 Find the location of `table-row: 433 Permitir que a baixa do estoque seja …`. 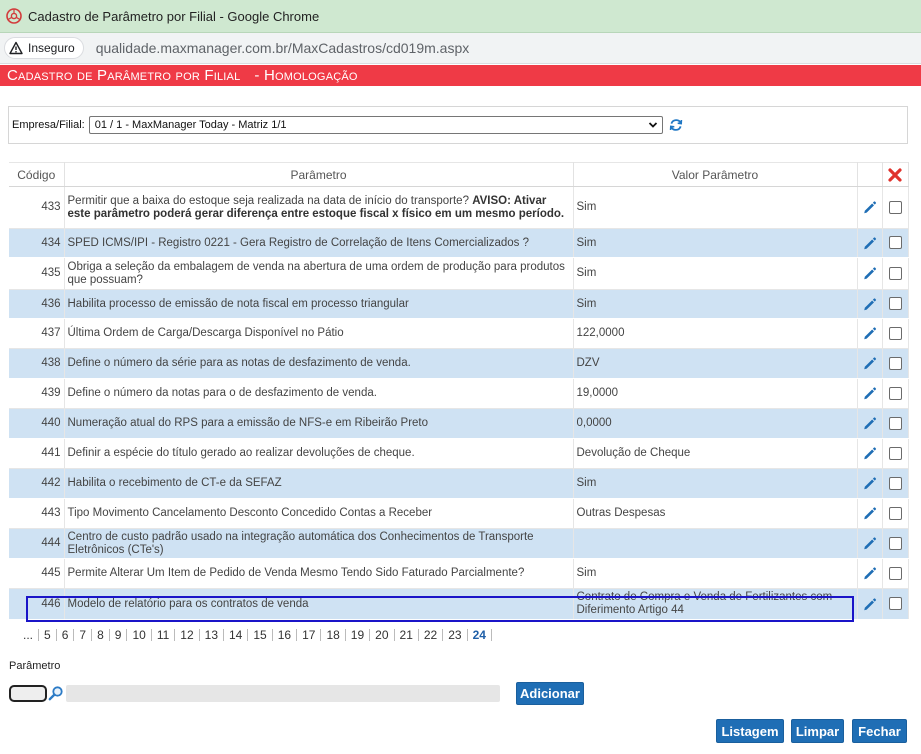

table-row: 433 Permitir que a baixa do estoque seja … is located at coordinates (459, 207).